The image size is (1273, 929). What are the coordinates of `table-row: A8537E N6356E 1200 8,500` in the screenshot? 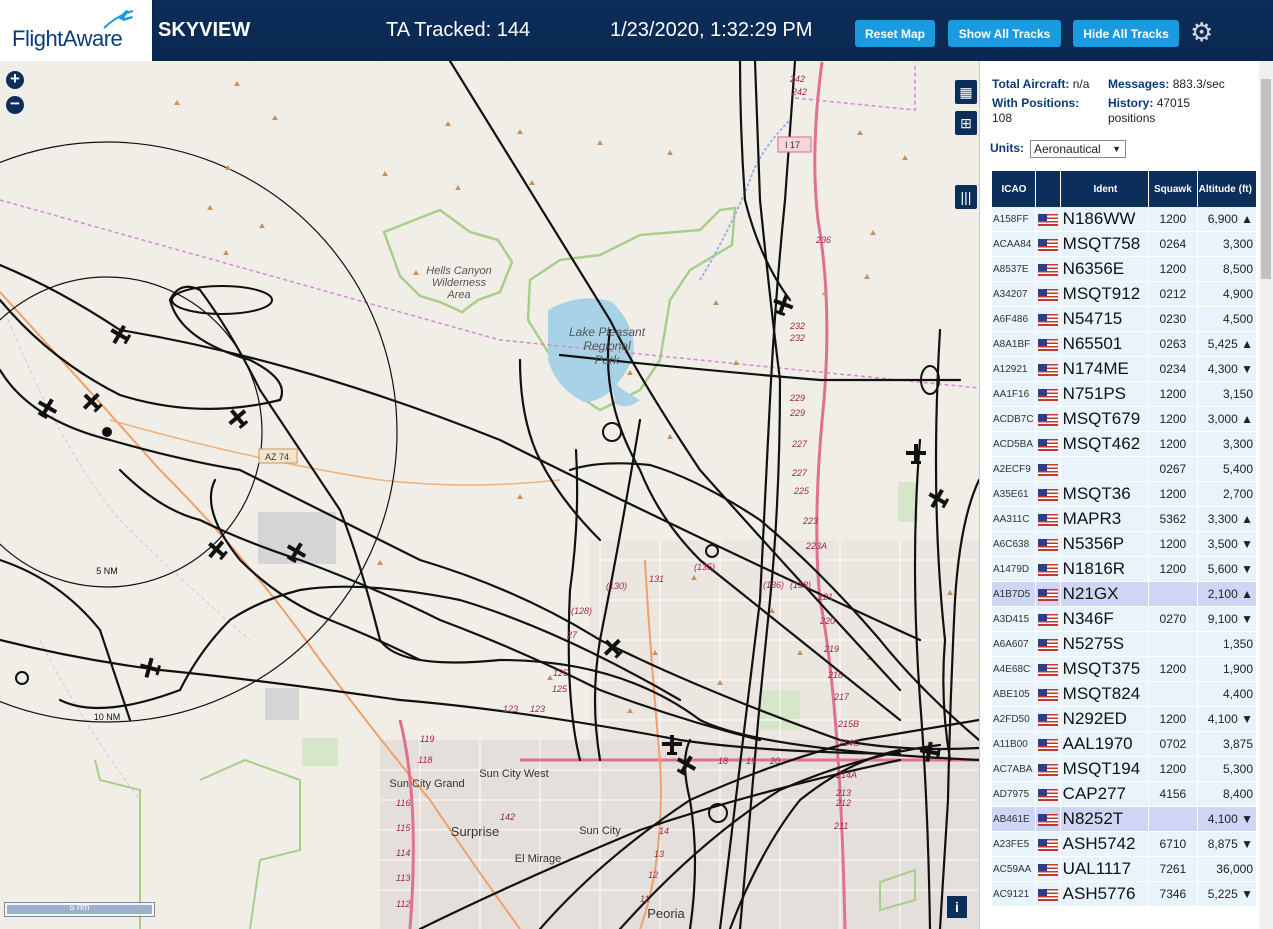 It's located at (1125, 269).